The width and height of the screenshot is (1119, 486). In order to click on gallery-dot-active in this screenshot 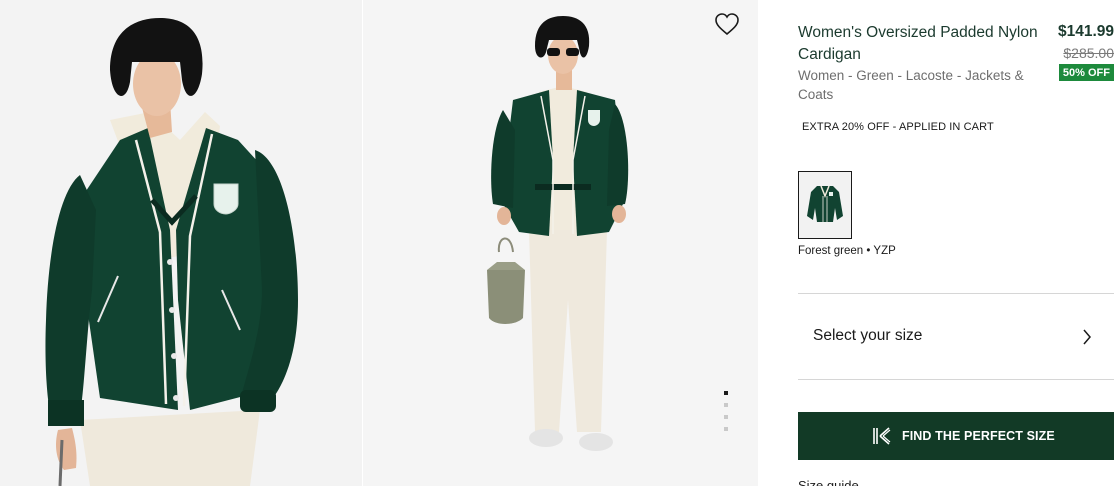, I will do `click(725, 393)`.